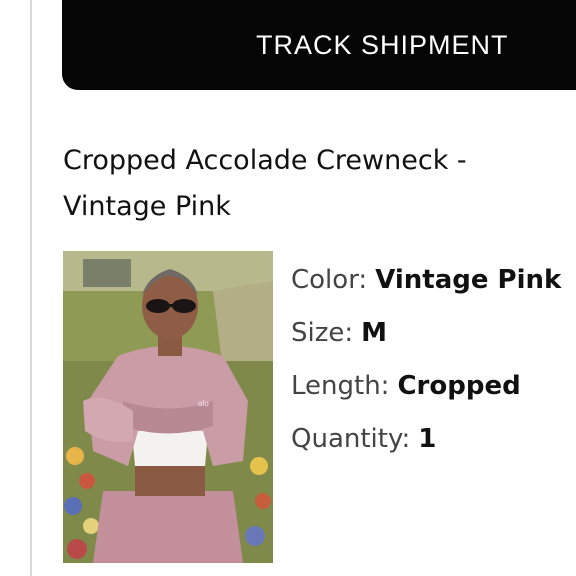 The height and width of the screenshot is (576, 576). Describe the element at coordinates (459, 386) in the screenshot. I see `spec-length-value: Cropped` at that location.